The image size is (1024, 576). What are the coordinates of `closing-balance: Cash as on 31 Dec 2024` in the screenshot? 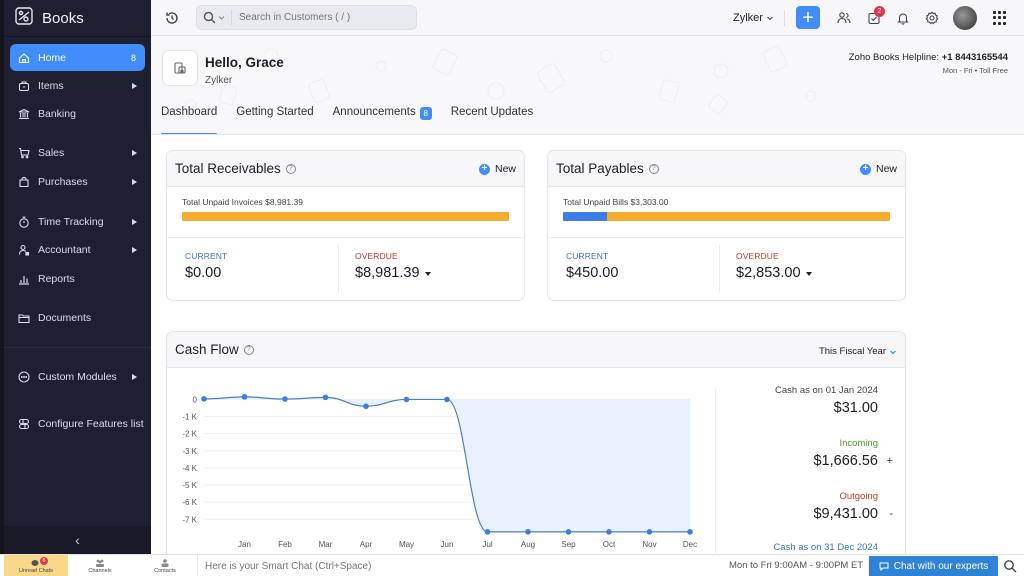 It's located at (825, 547).